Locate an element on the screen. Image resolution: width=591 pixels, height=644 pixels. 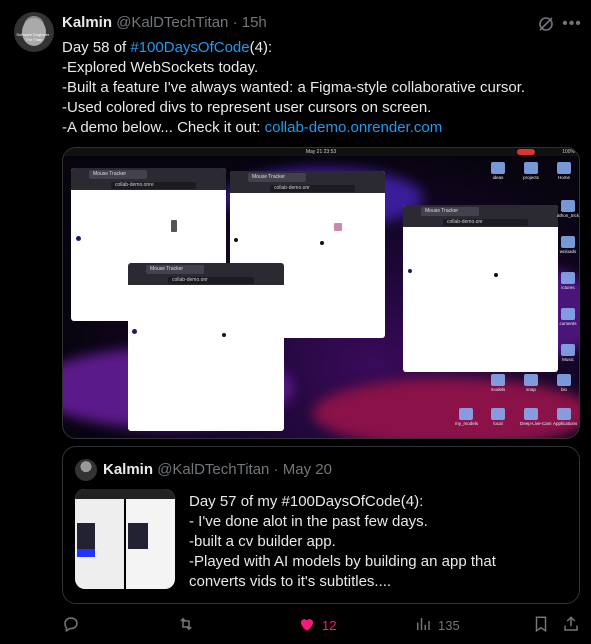
reply-icon is located at coordinates (71, 625).